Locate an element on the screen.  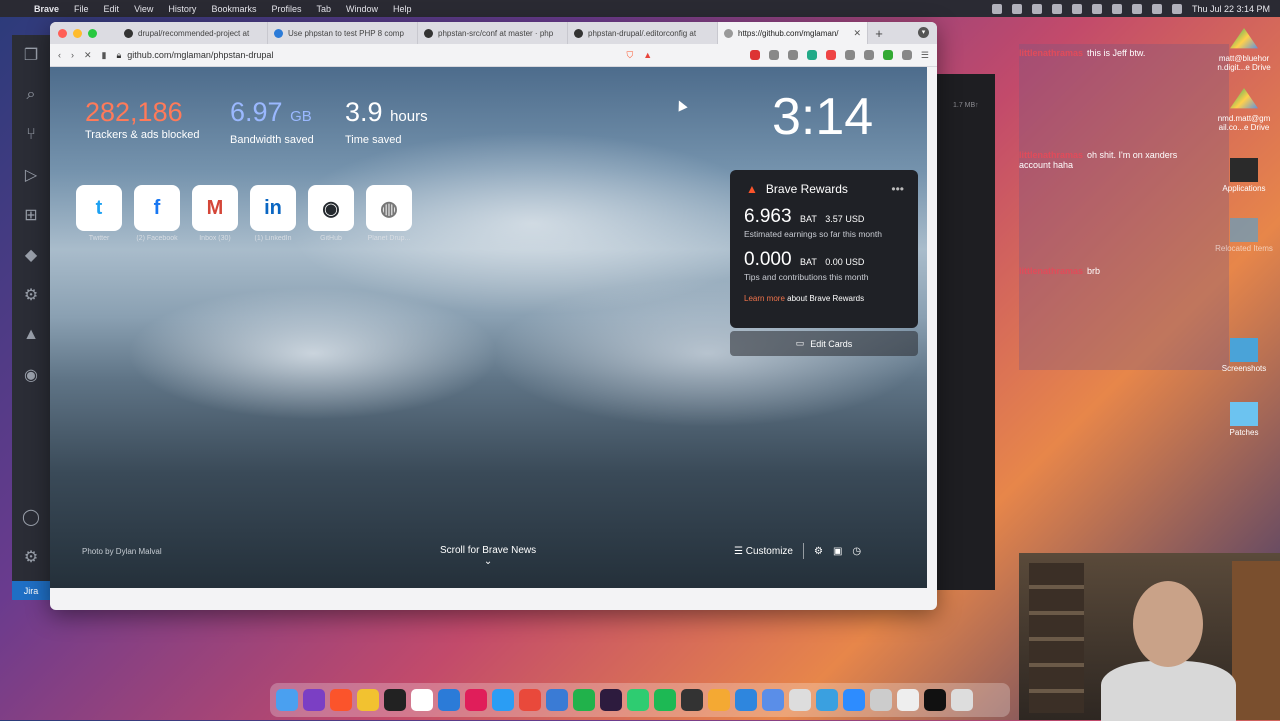
close-tab-icon: ✕ is located at coordinates (857, 33).